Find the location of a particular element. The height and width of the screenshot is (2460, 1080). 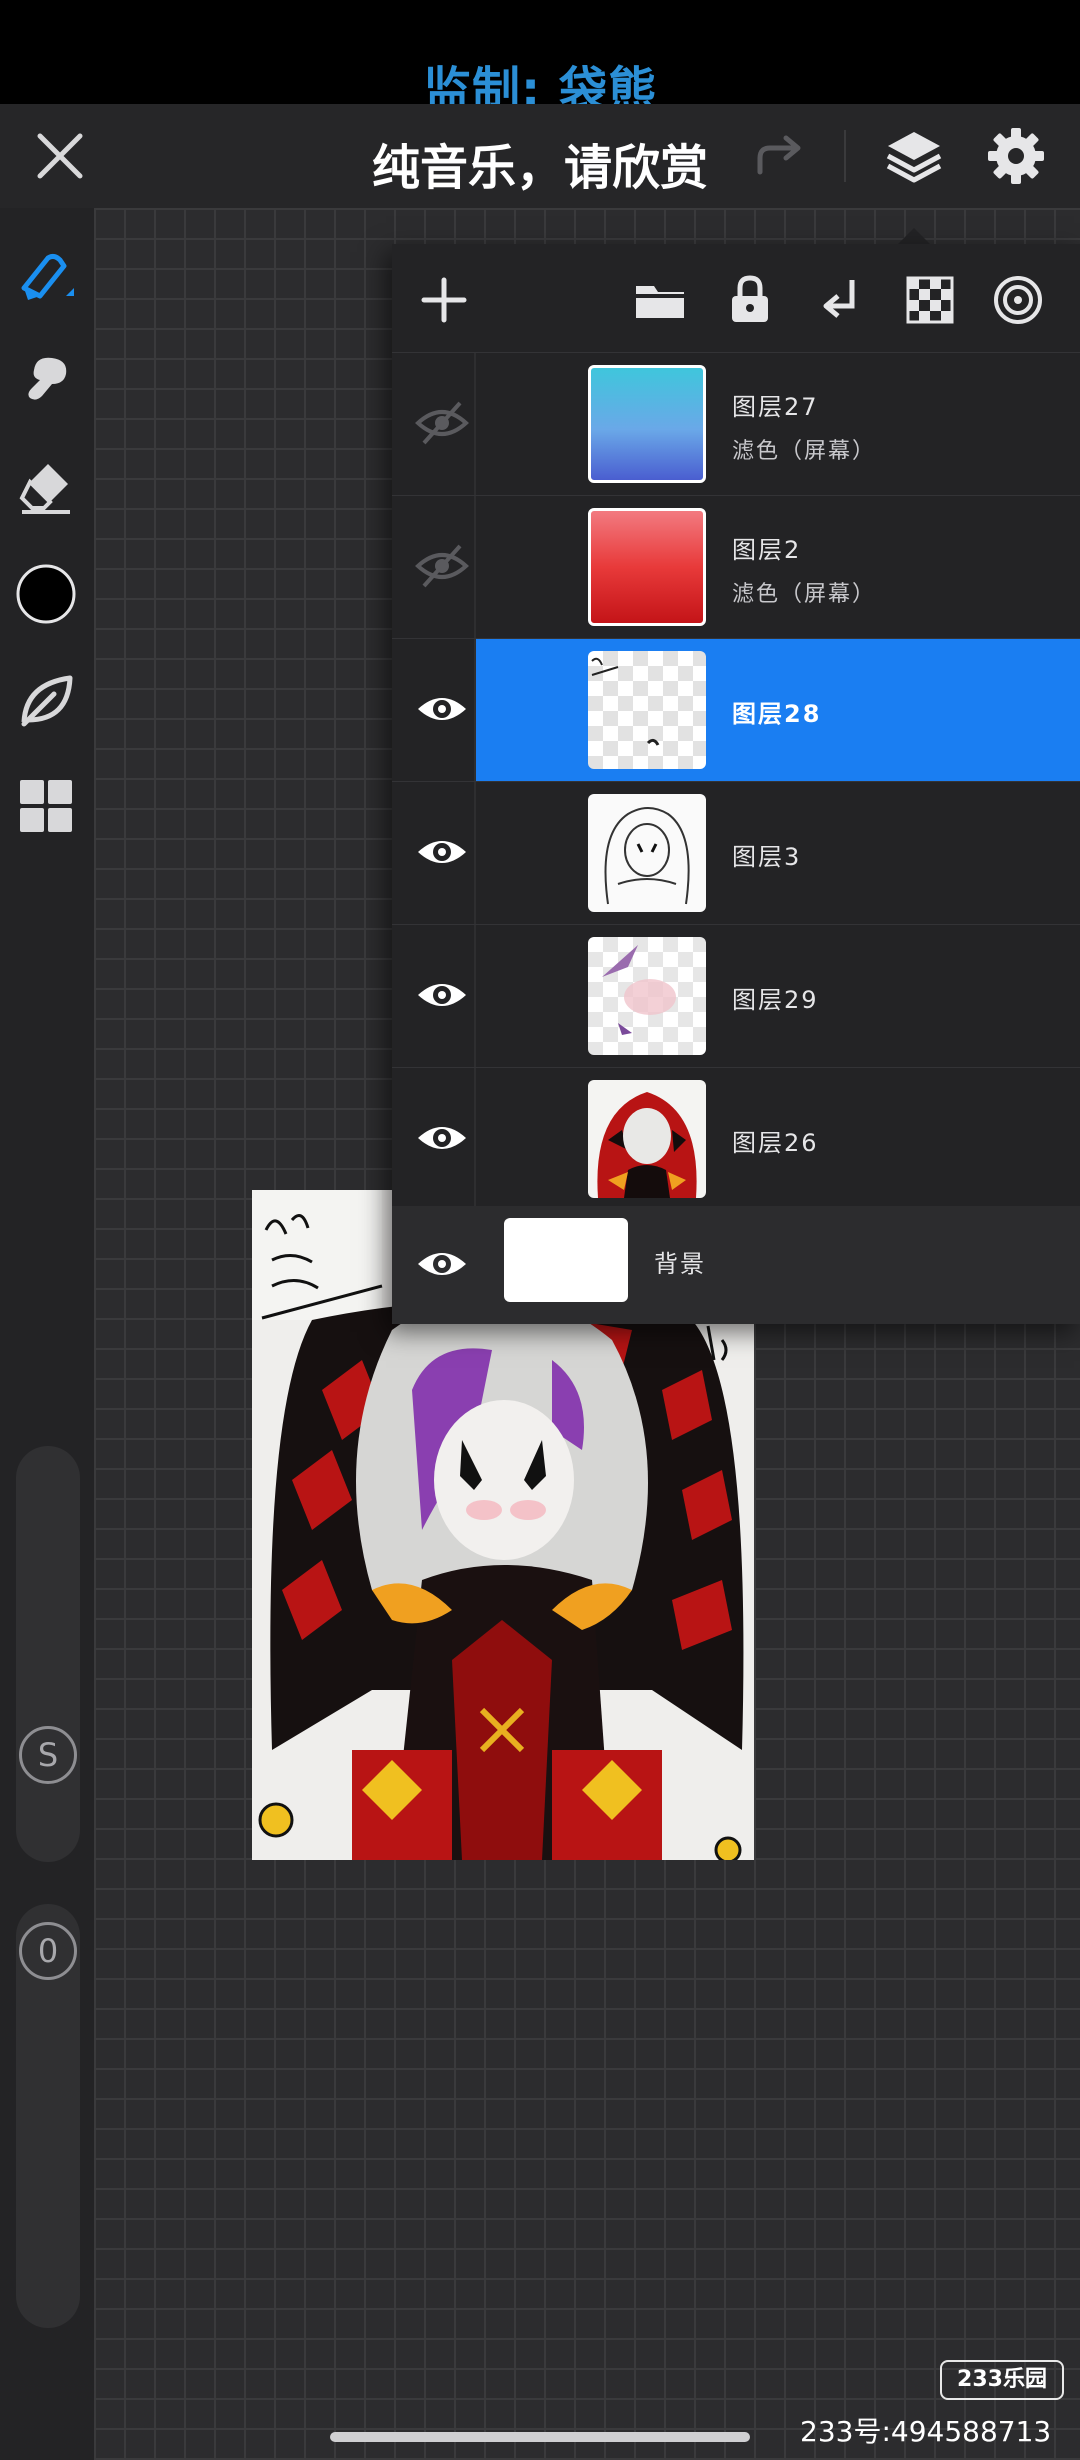

smudge-icon is located at coordinates (46, 380).